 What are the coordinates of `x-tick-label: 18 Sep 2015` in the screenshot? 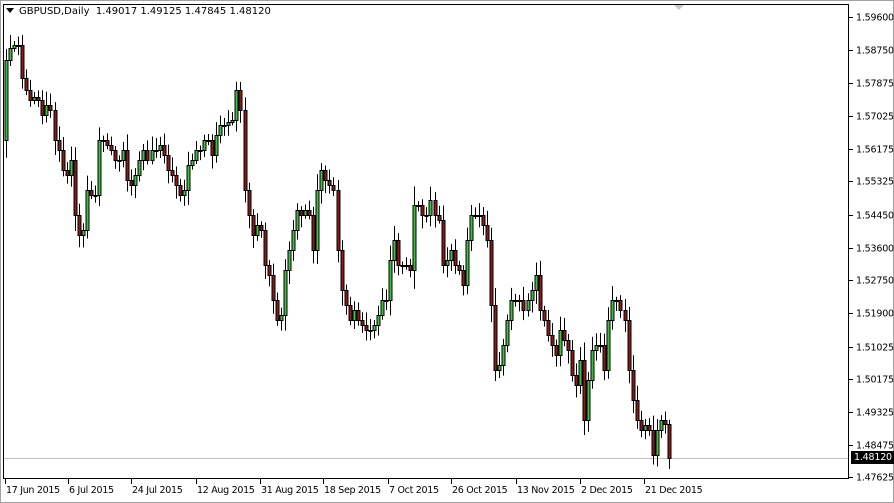 It's located at (352, 490).